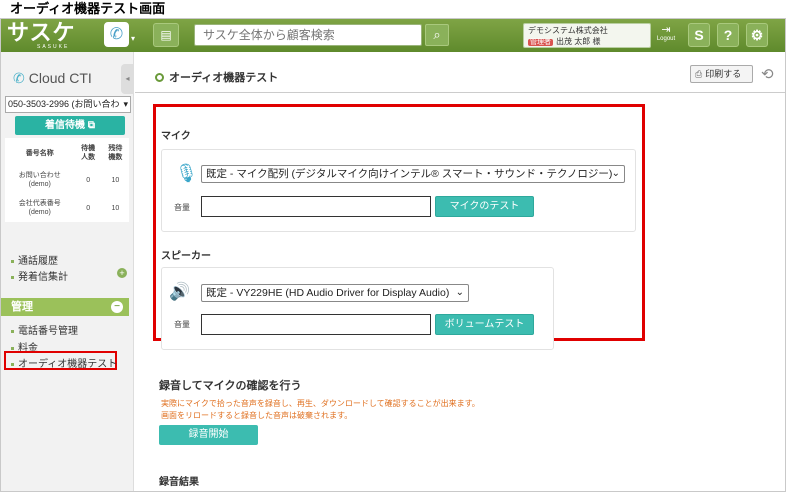 The height and width of the screenshot is (493, 788). What do you see at coordinates (437, 35) in the screenshot?
I see `search-icon: ⌕` at bounding box center [437, 35].